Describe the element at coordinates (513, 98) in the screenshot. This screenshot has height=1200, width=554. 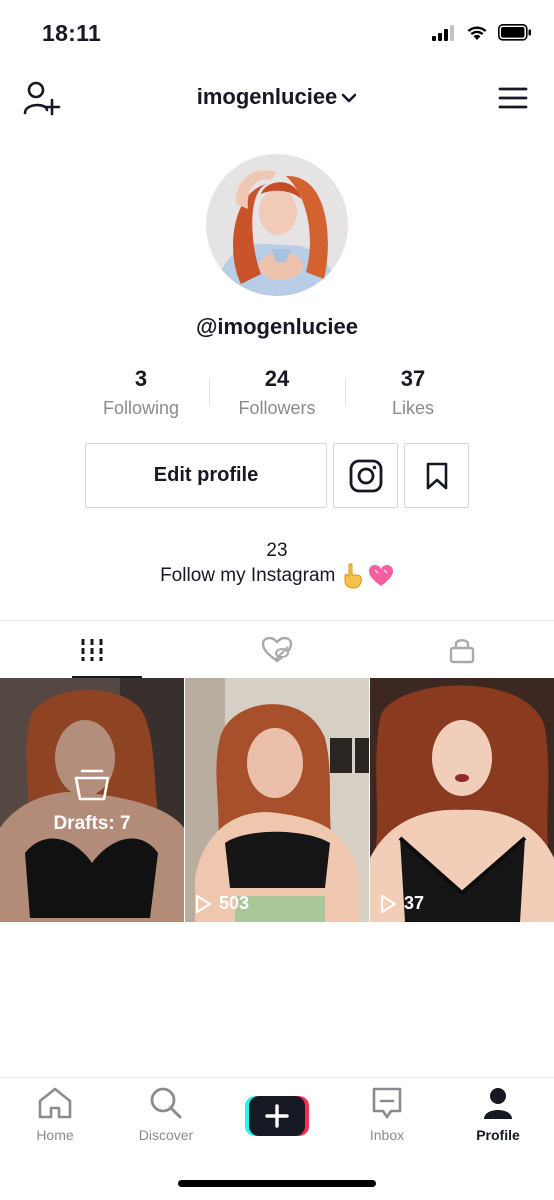
I see `menu-icon` at that location.